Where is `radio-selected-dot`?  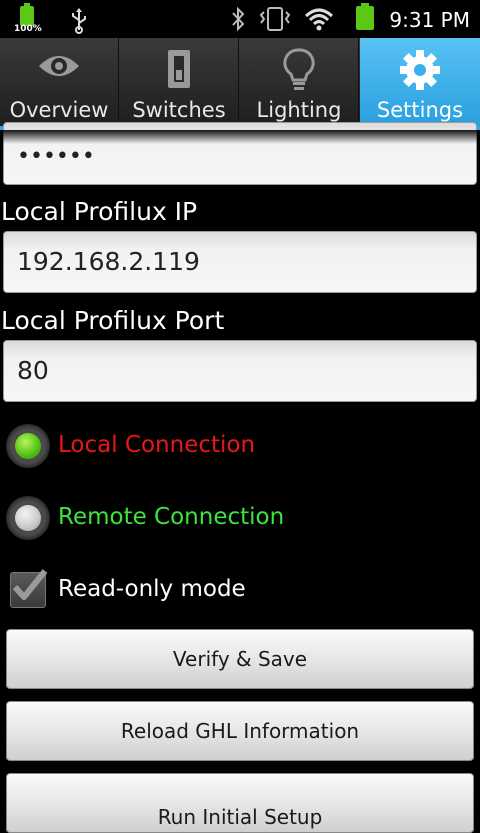
radio-selected-dot is located at coordinates (28, 446).